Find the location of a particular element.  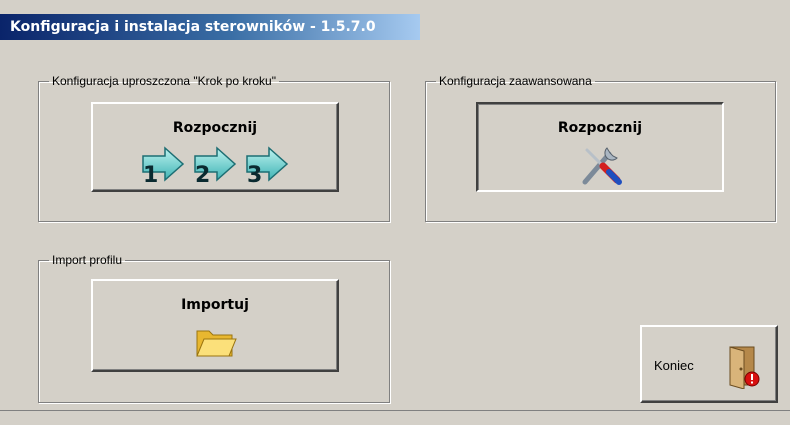

step-number-2: 2 is located at coordinates (202, 173).